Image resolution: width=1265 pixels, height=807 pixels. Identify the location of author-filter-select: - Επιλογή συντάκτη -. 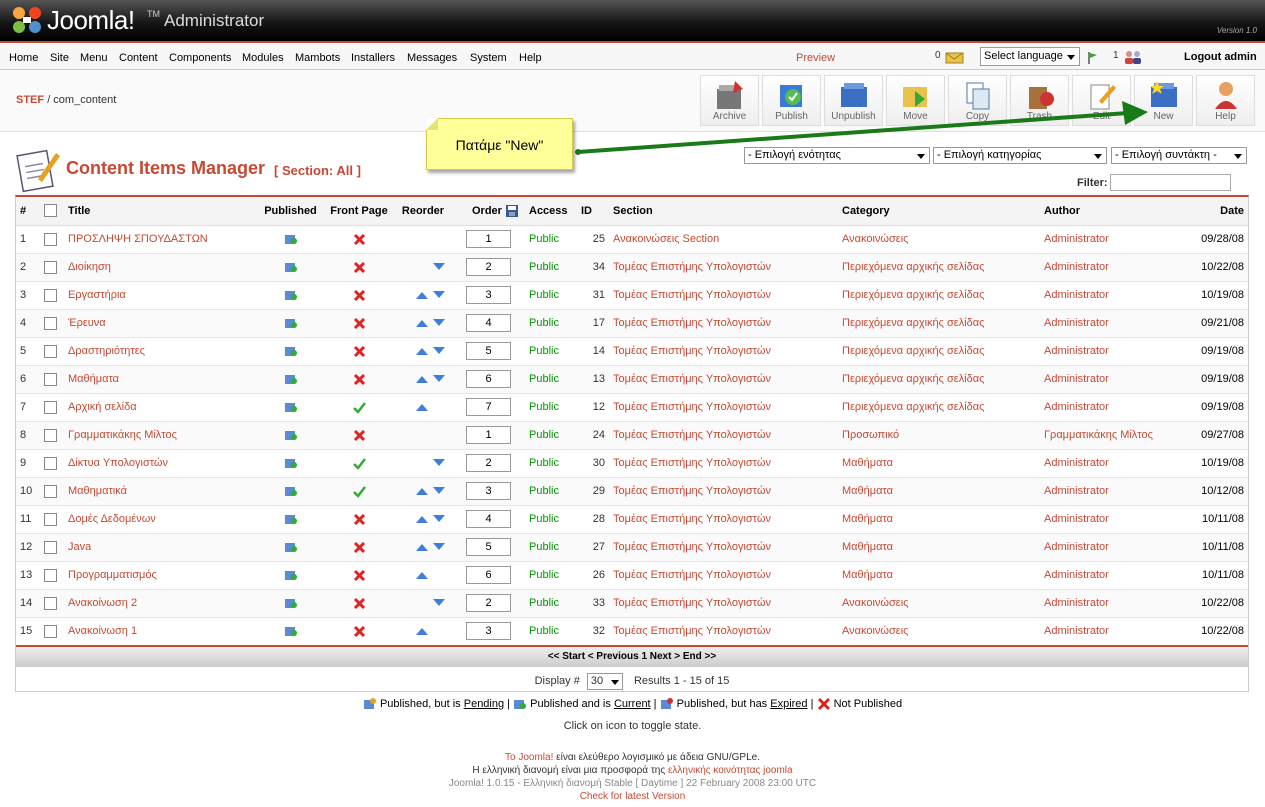
(1179, 155).